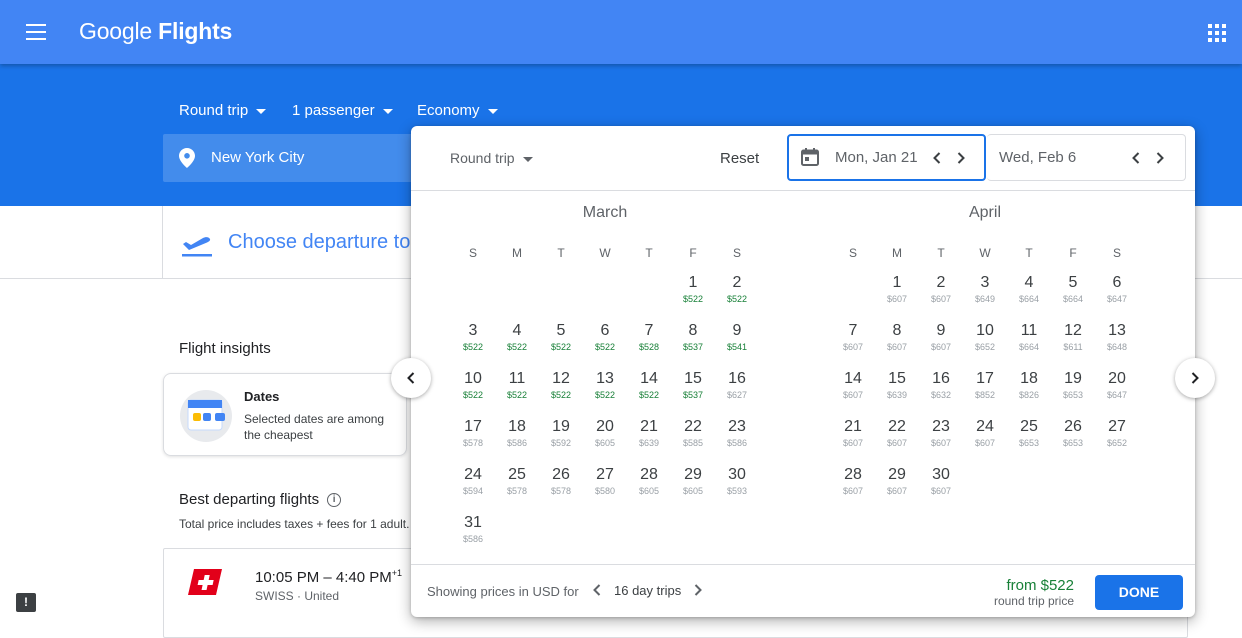  What do you see at coordinates (561, 434) in the screenshot?
I see `calendar-day: 19 $592` at bounding box center [561, 434].